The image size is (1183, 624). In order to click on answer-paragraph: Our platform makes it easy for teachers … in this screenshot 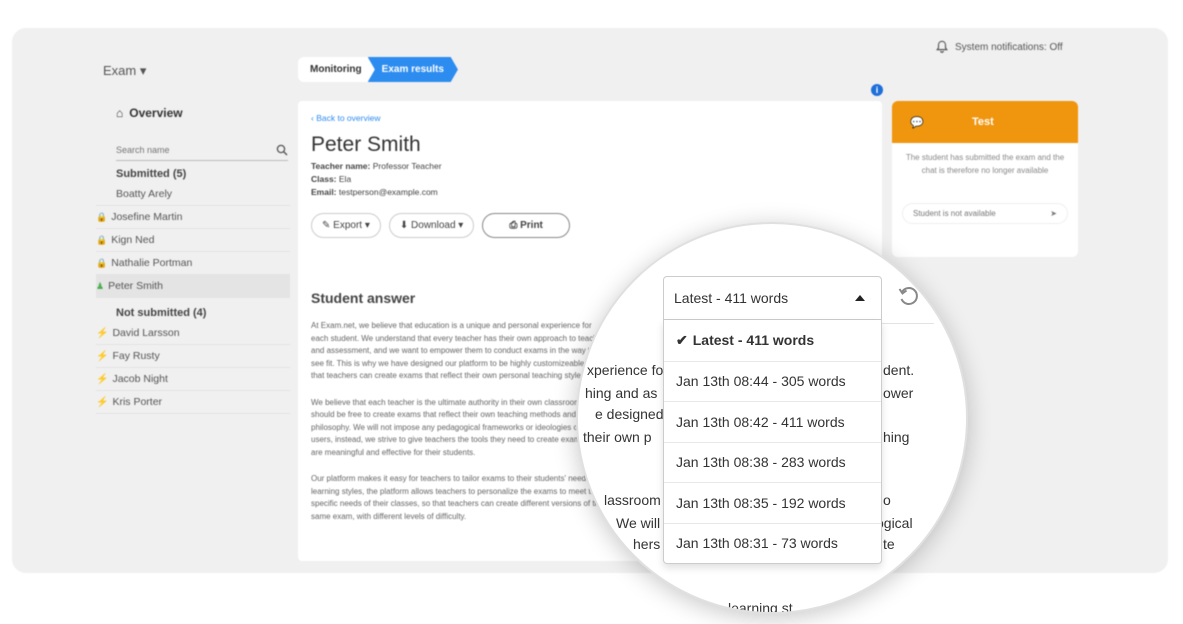, I will do `click(458, 497)`.